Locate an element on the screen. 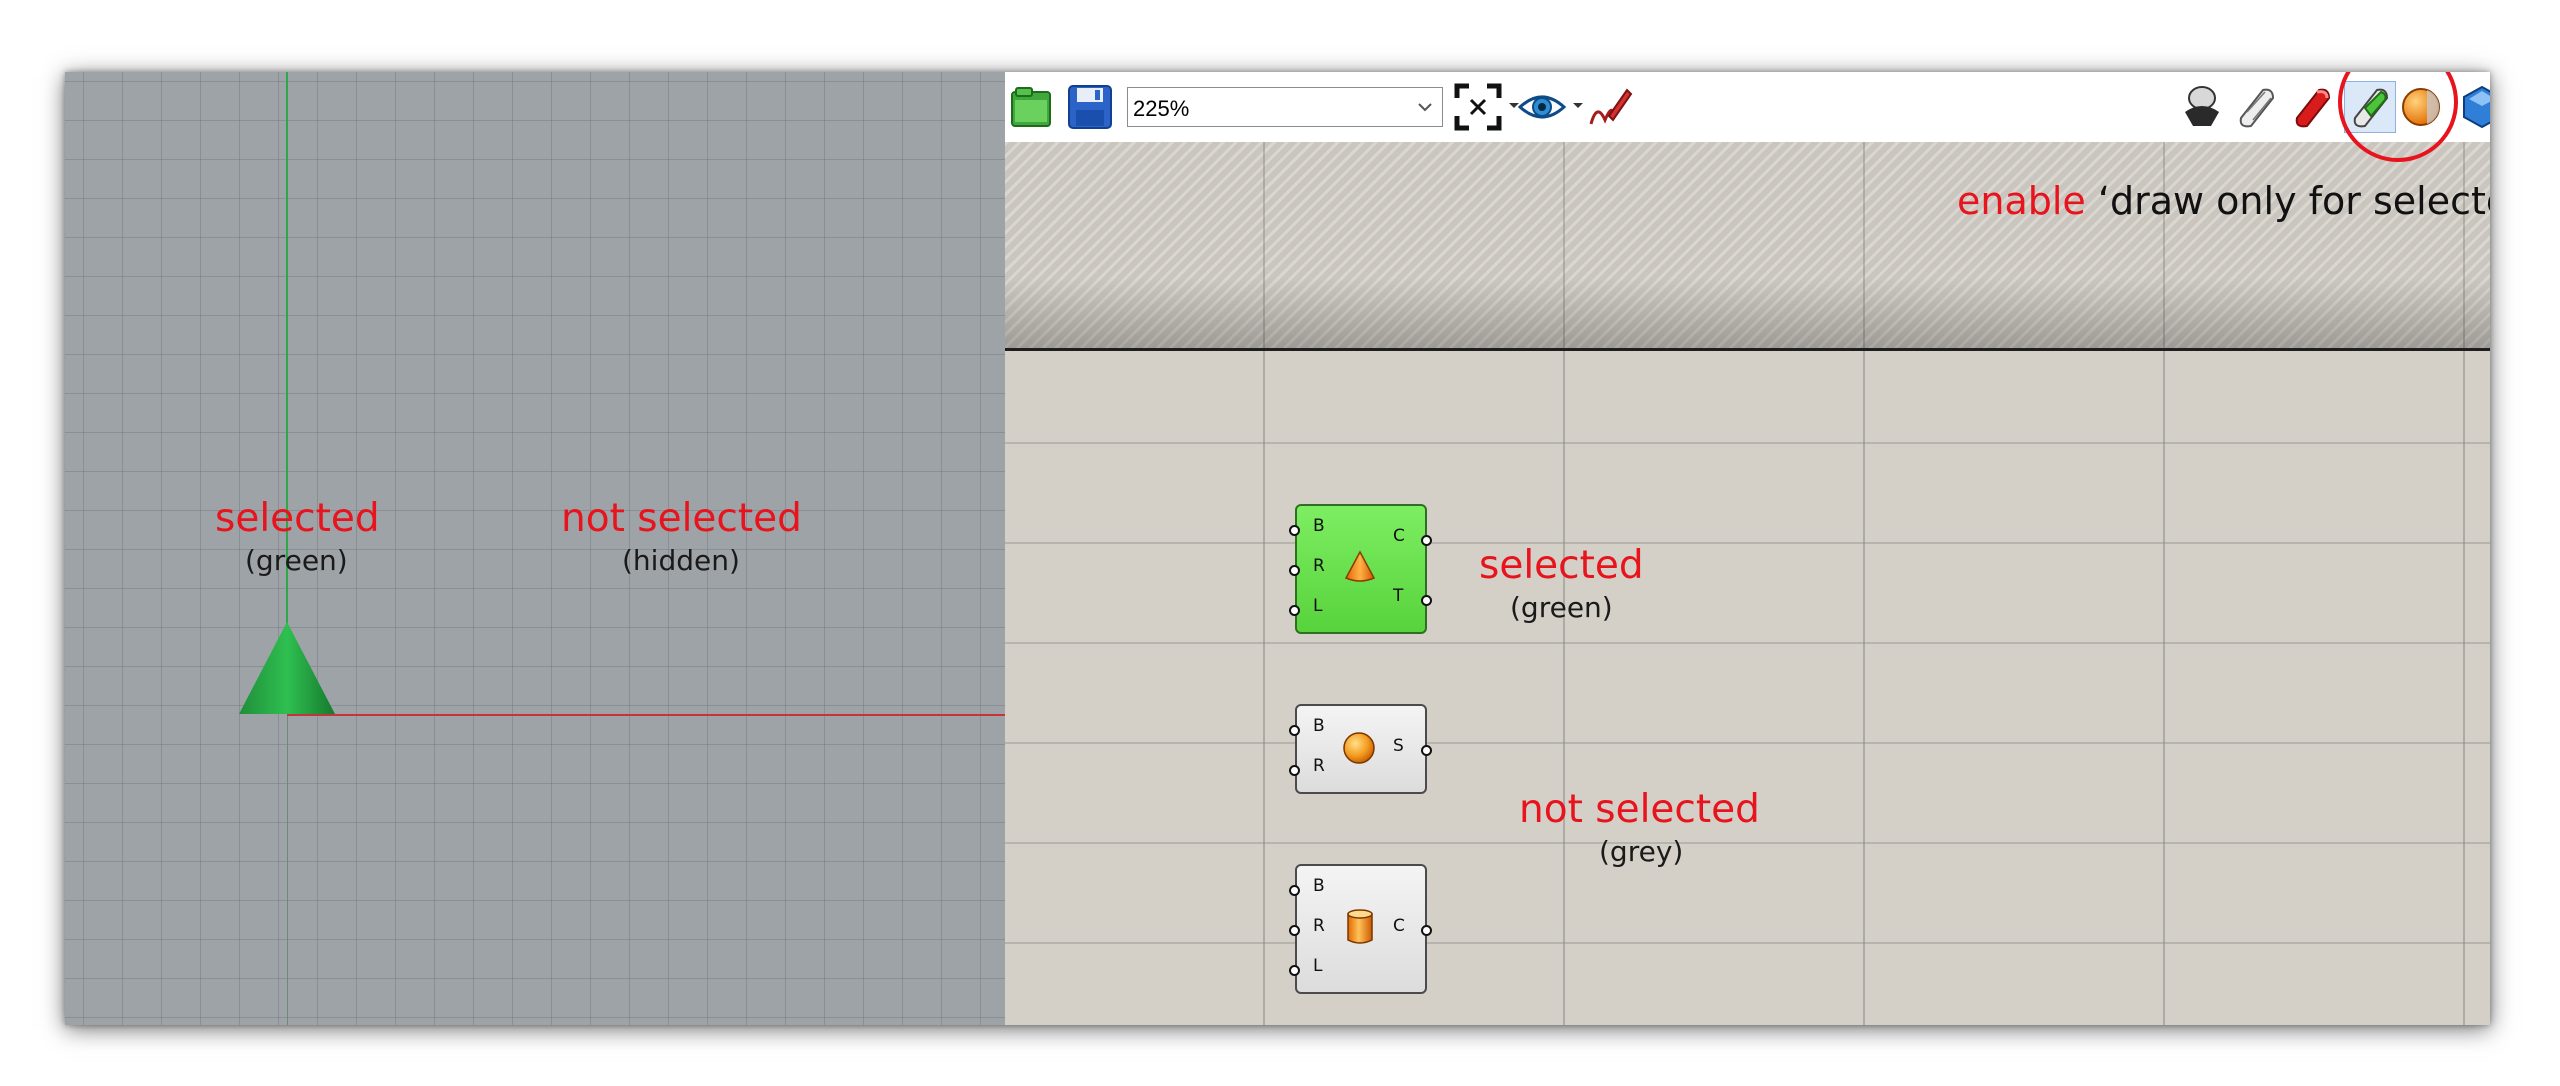 The height and width of the screenshot is (1086, 2560). draw-only-selected-annotation: enable ‘draw only for selected’ is located at coordinates (2223, 201).